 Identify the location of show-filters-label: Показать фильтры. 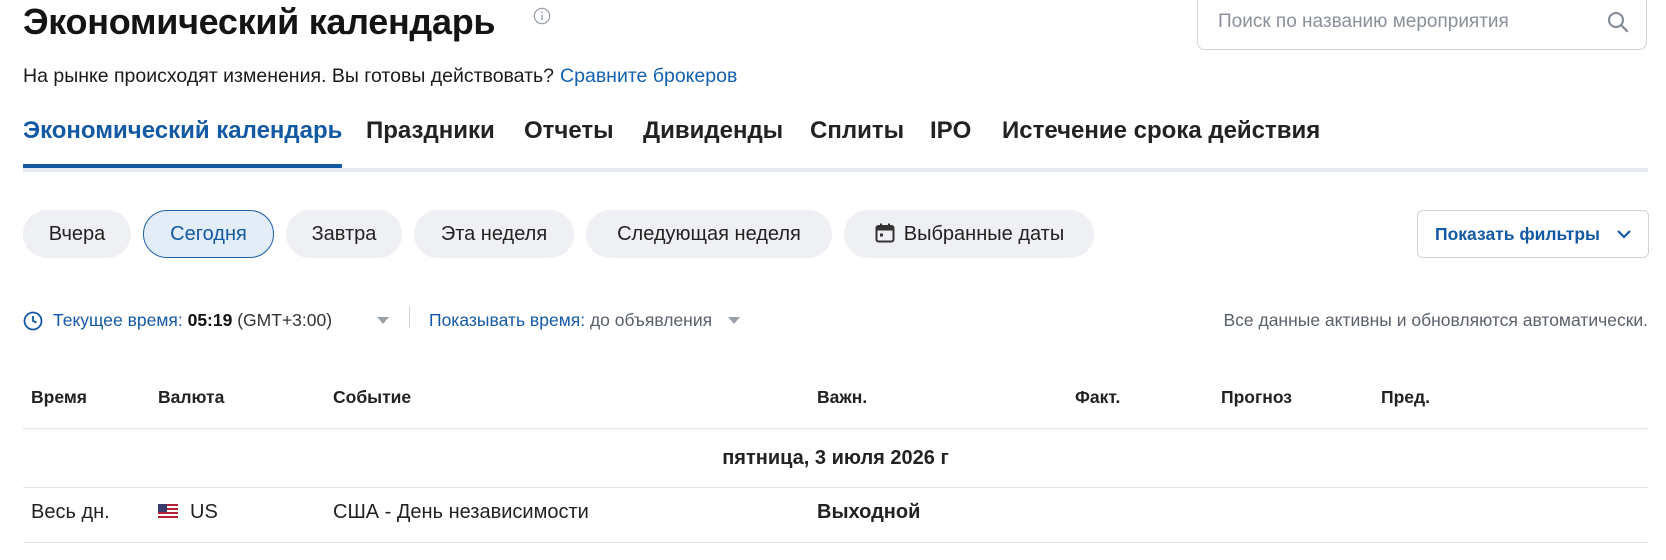
(1517, 234).